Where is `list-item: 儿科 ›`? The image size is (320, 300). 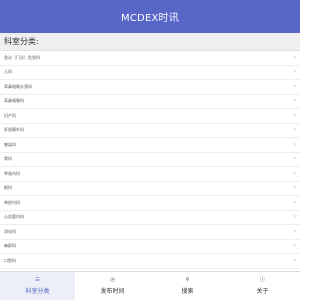 list-item: 儿科 › is located at coordinates (150, 73).